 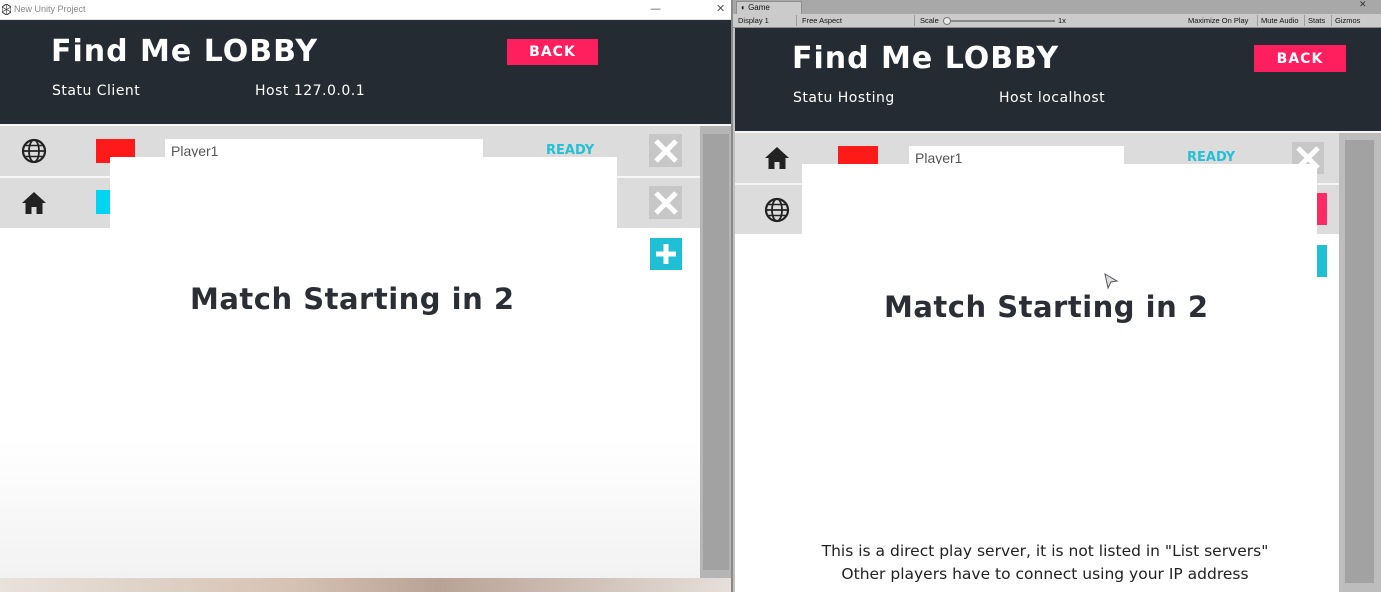 What do you see at coordinates (96, 91) in the screenshot?
I see `status-text: Statu Client` at bounding box center [96, 91].